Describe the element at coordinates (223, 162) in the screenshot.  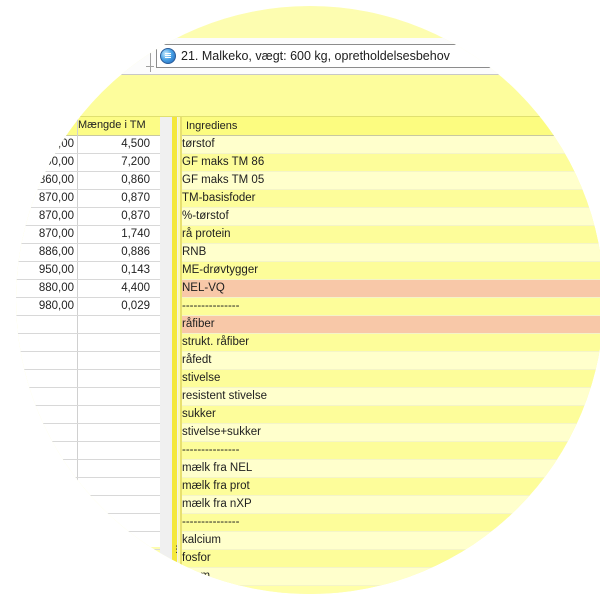
I see `ingredient-label: GF maks TM 86` at that location.